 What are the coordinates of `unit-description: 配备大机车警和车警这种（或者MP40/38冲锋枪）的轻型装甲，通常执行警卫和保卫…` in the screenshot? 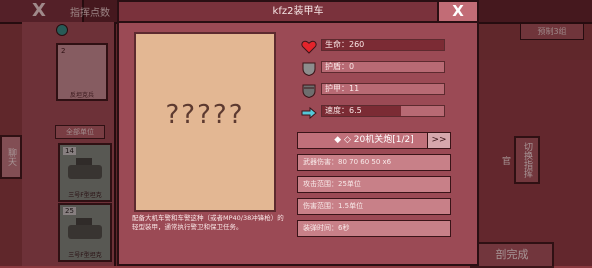 It's located at (208, 222).